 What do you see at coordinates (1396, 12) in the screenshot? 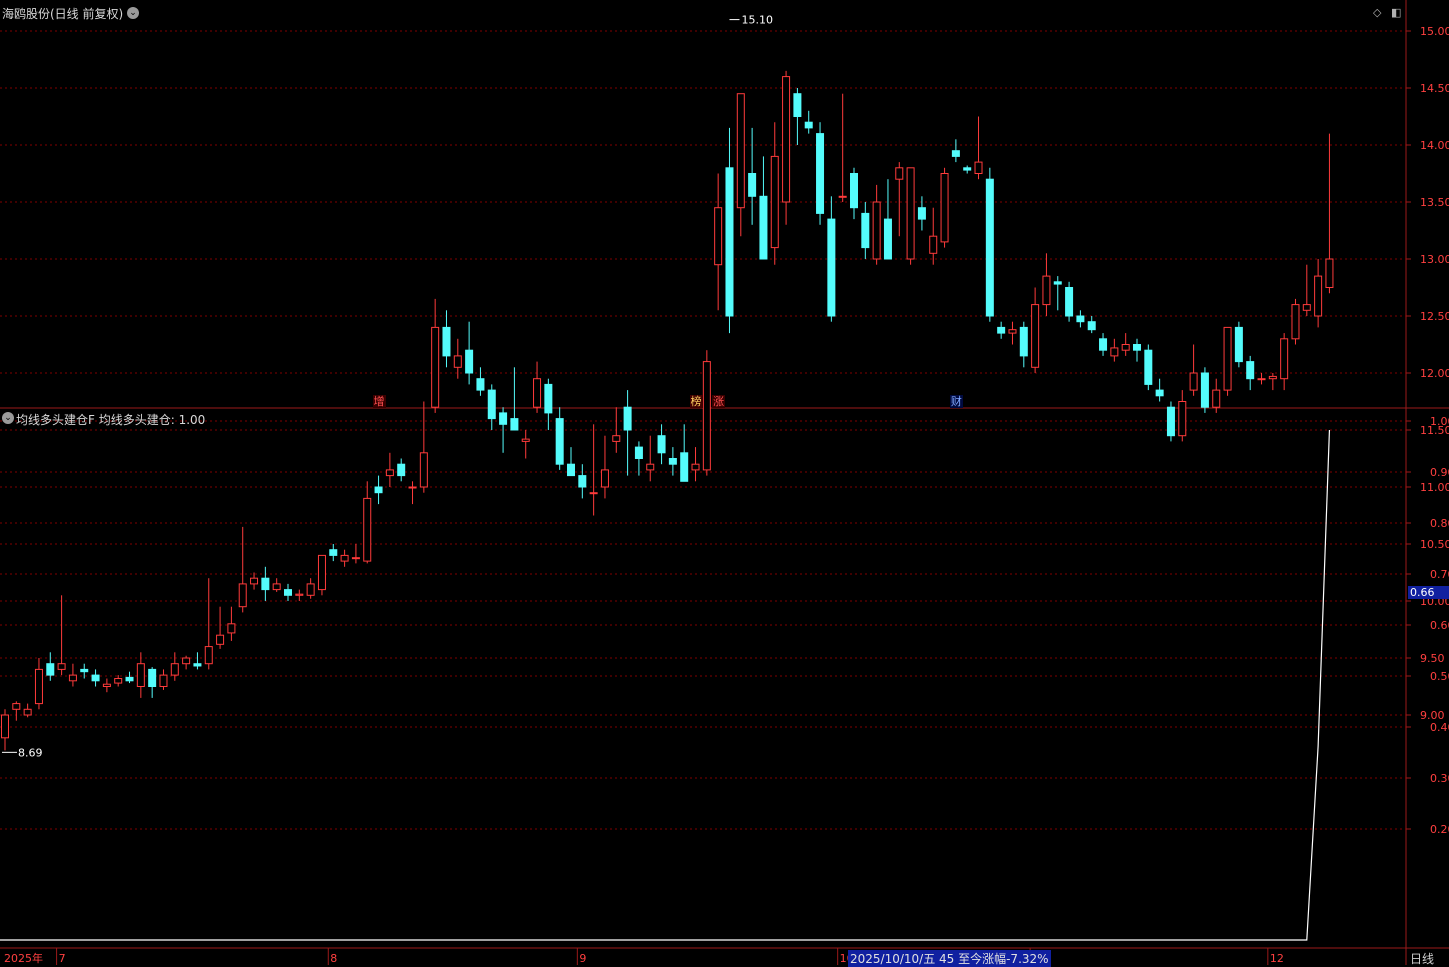
I see `window-toggle-icon: ◧` at bounding box center [1396, 12].